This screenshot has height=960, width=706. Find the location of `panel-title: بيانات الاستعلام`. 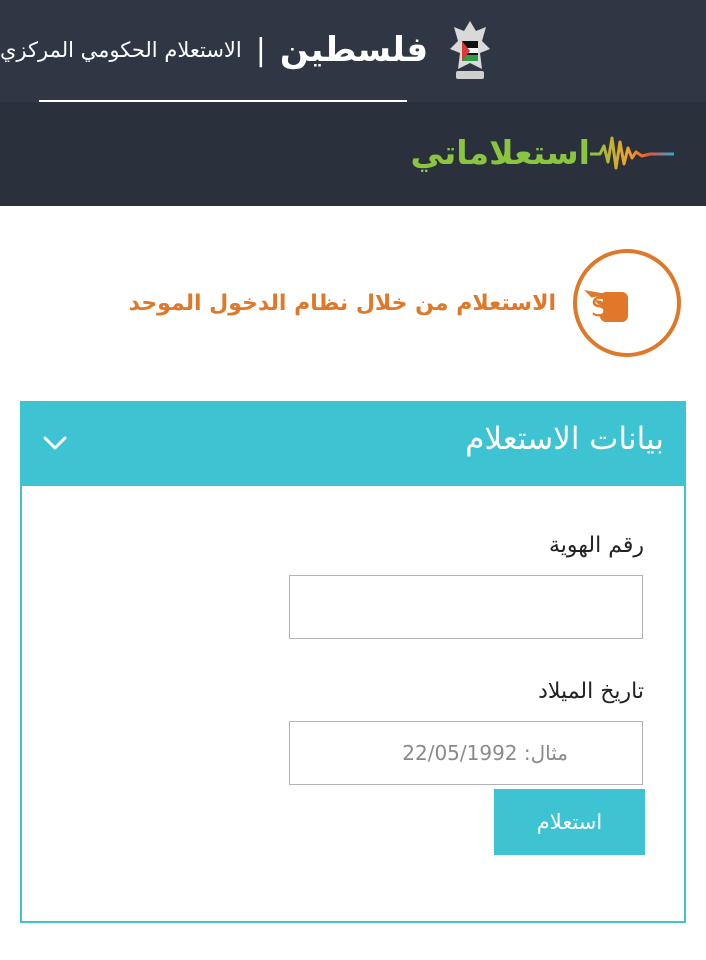

panel-title: بيانات الاستعلام is located at coordinates (564, 439).